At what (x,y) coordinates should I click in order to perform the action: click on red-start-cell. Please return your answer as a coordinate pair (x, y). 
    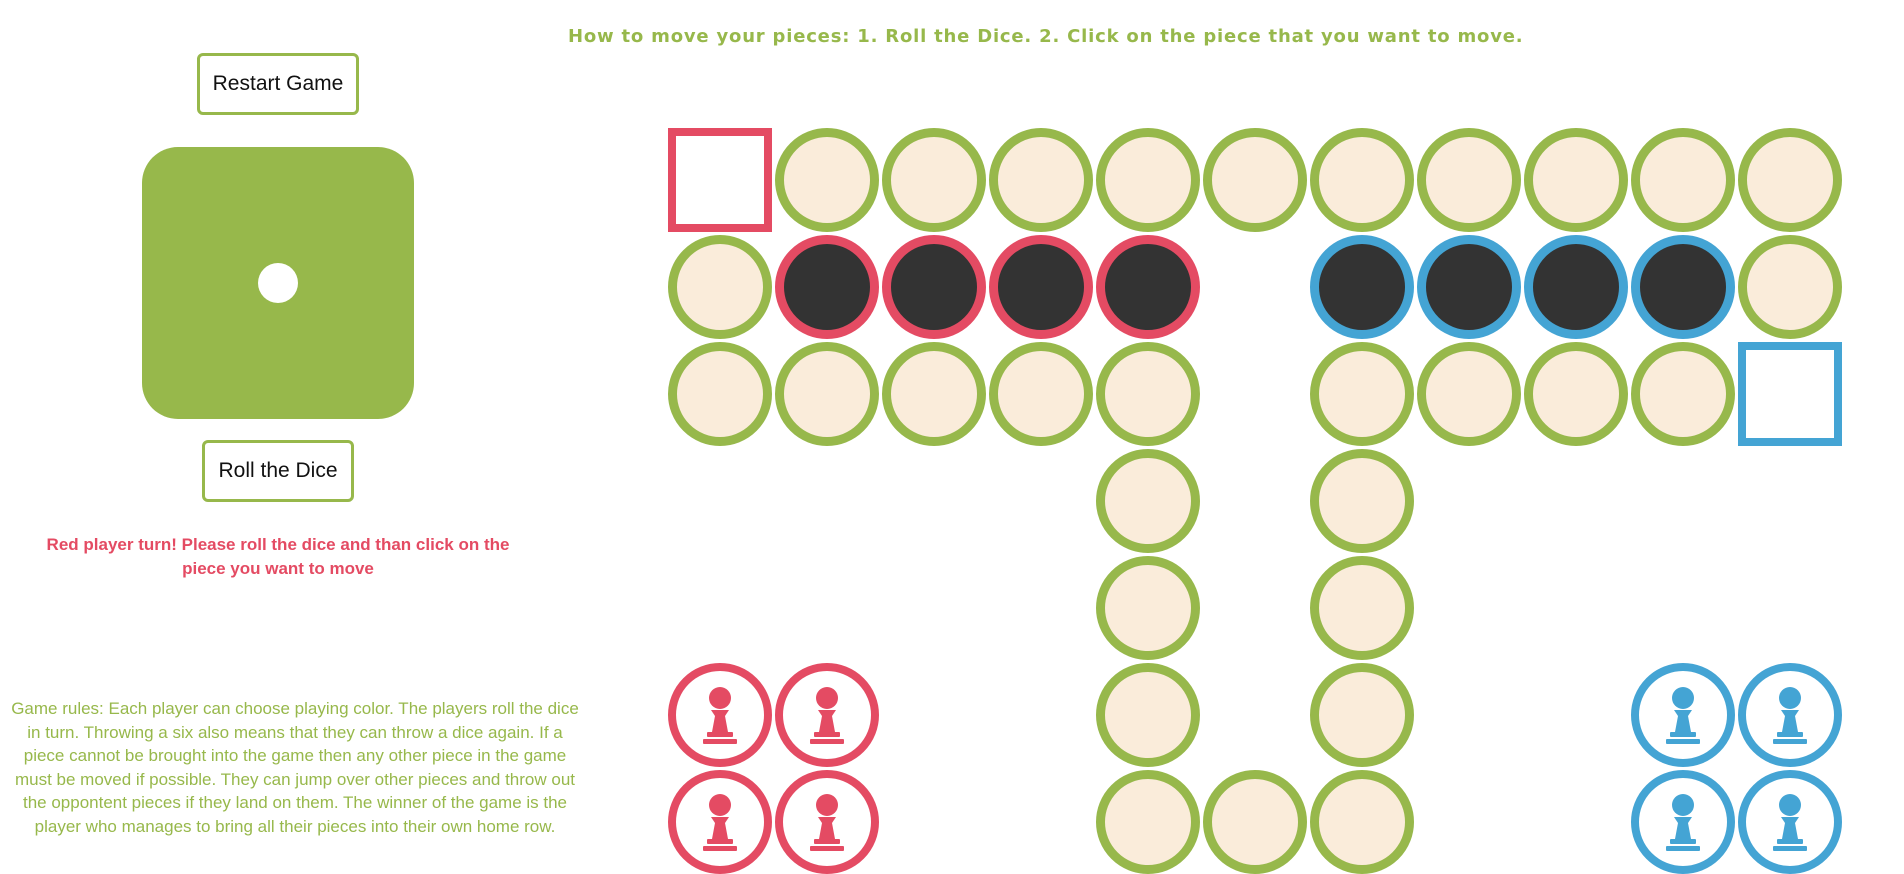
    Looking at the image, I should click on (720, 180).